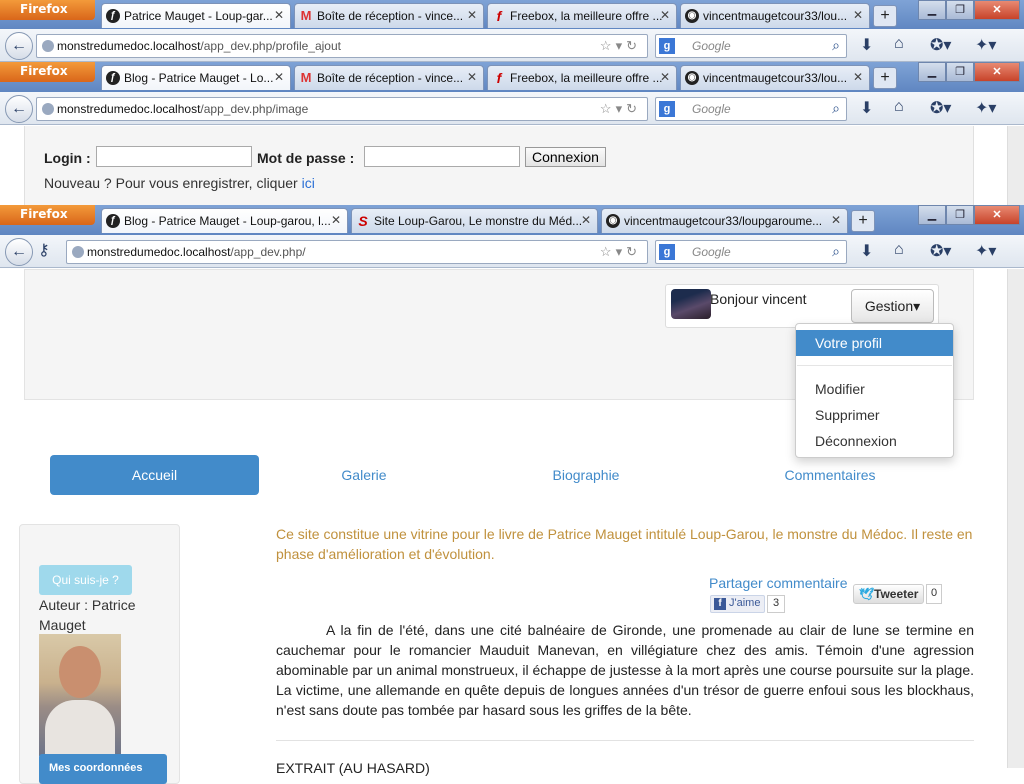  What do you see at coordinates (306, 158) in the screenshot?
I see `password-label: Mot de passe :` at bounding box center [306, 158].